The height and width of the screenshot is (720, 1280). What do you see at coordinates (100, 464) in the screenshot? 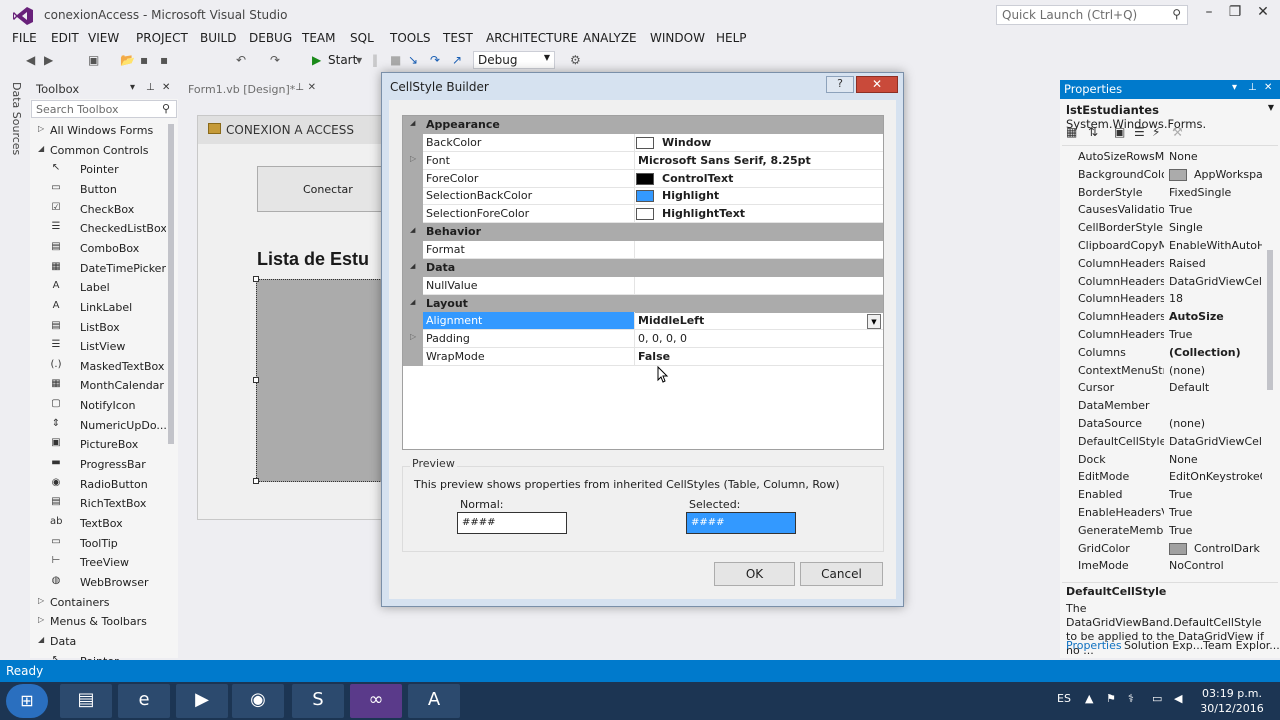
I see `toolbox-item-progressbar: ▬ ProgressBar` at bounding box center [100, 464].